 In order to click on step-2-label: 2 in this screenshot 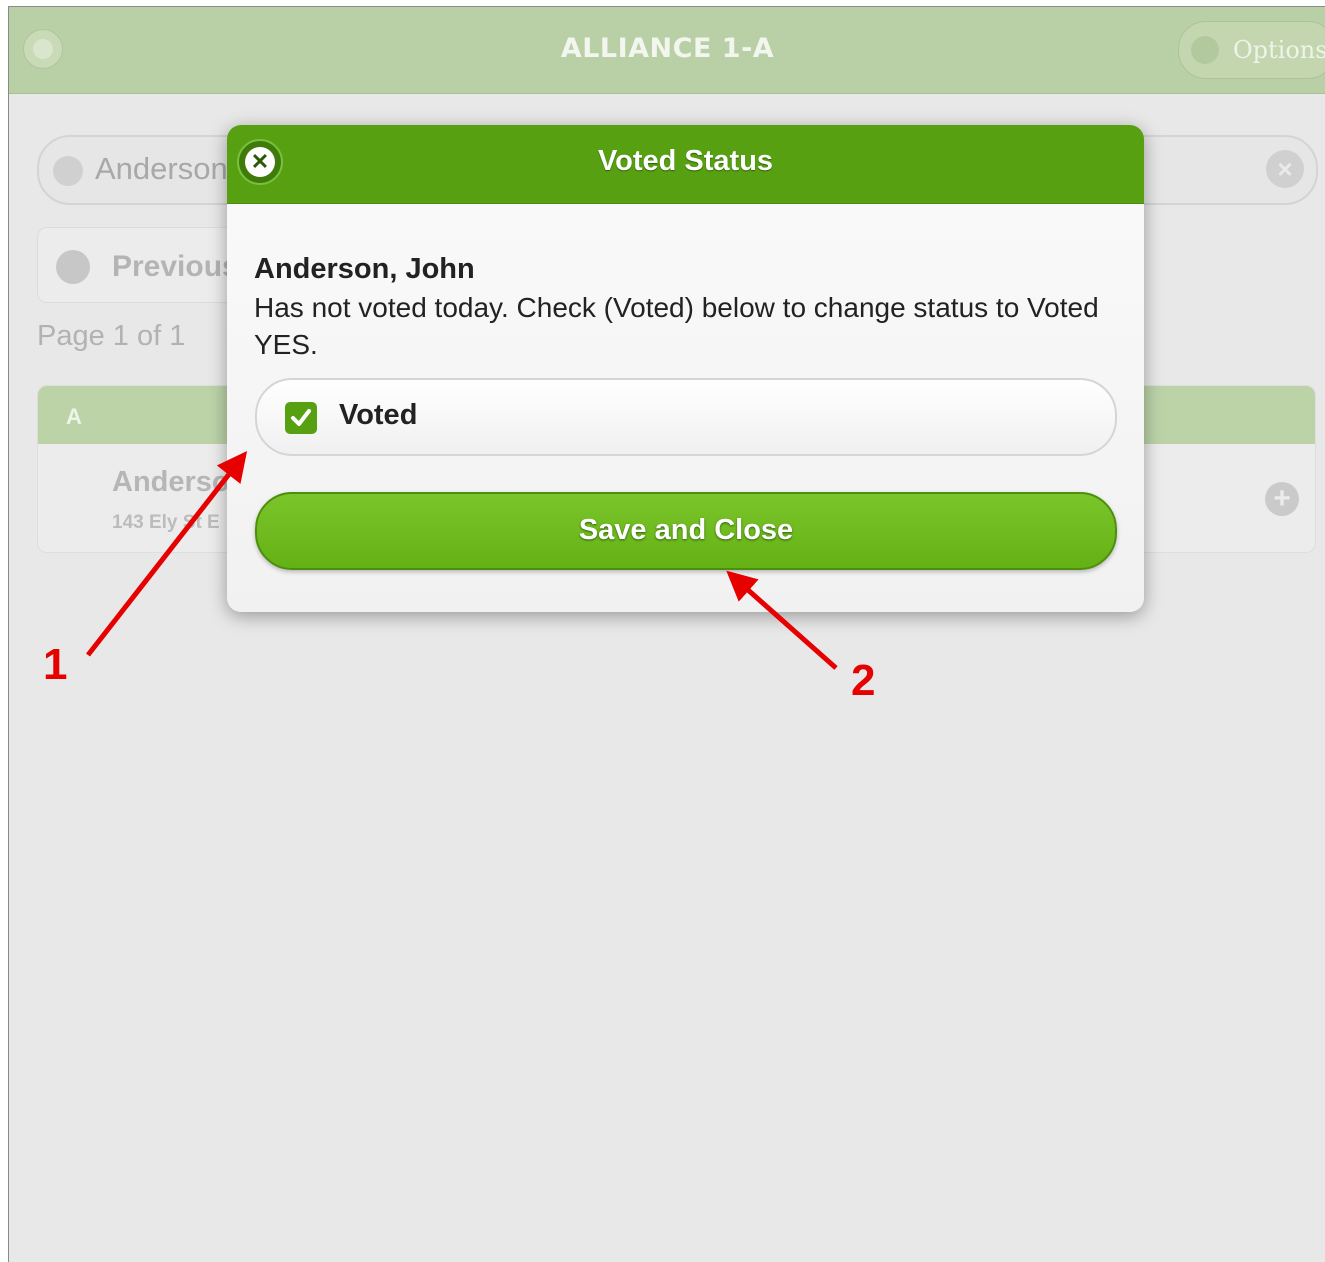, I will do `click(863, 680)`.